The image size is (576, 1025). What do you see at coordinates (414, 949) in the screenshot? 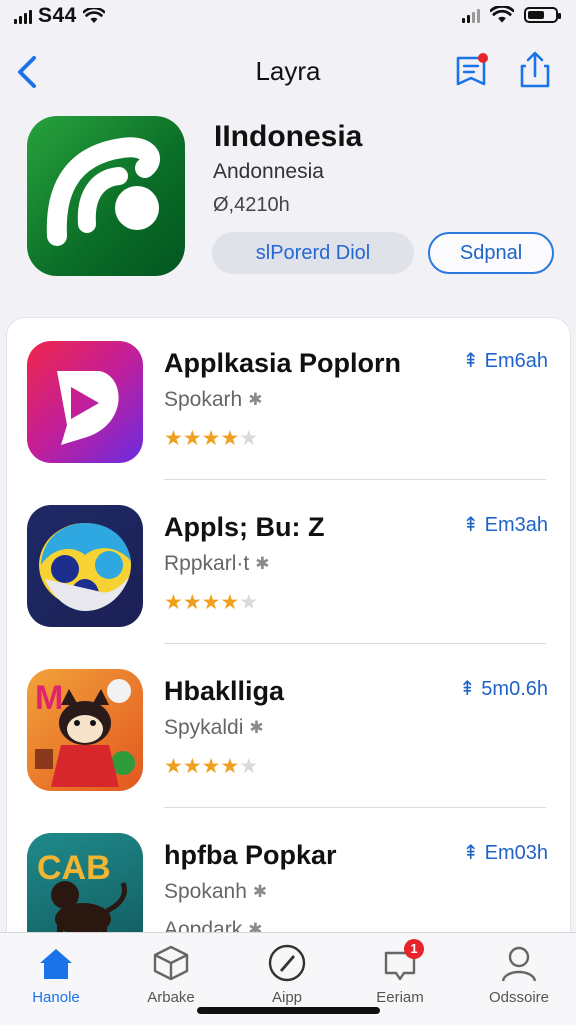
I see `notification-badge: 1` at bounding box center [414, 949].